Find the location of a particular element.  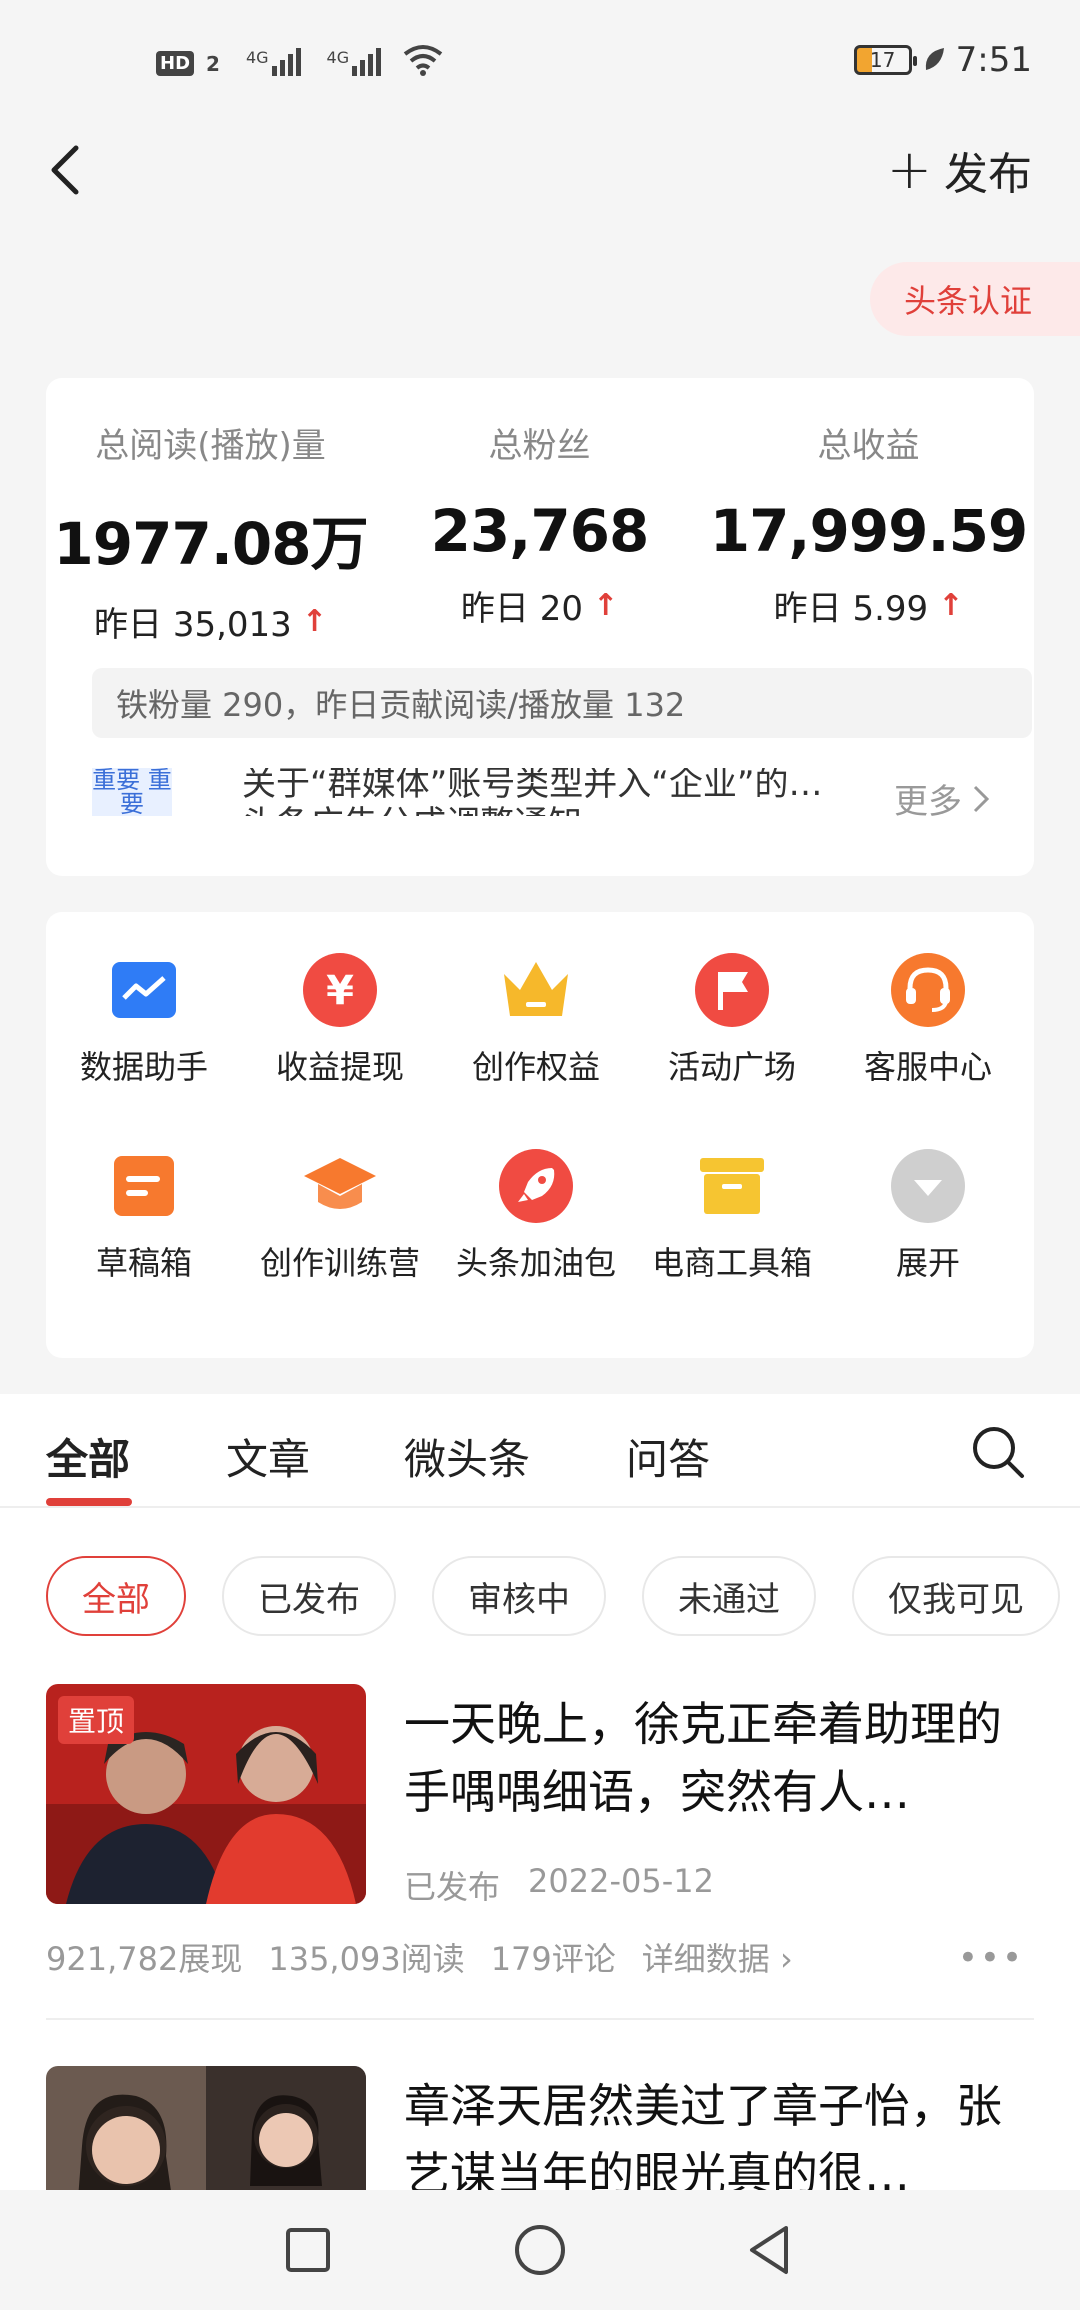

draft-icon is located at coordinates (144, 1186).